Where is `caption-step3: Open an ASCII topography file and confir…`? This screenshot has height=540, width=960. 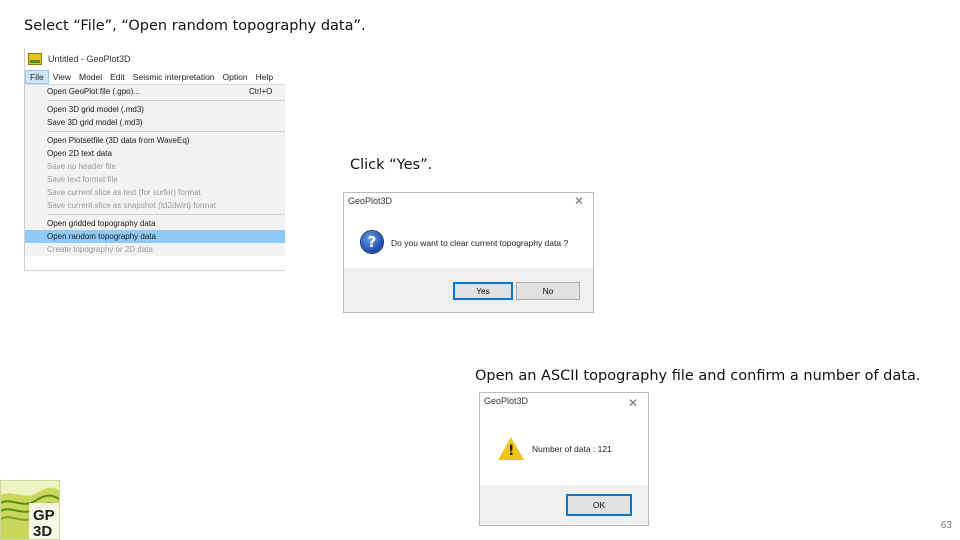
caption-step3: Open an ASCII topography file and confir… is located at coordinates (698, 376).